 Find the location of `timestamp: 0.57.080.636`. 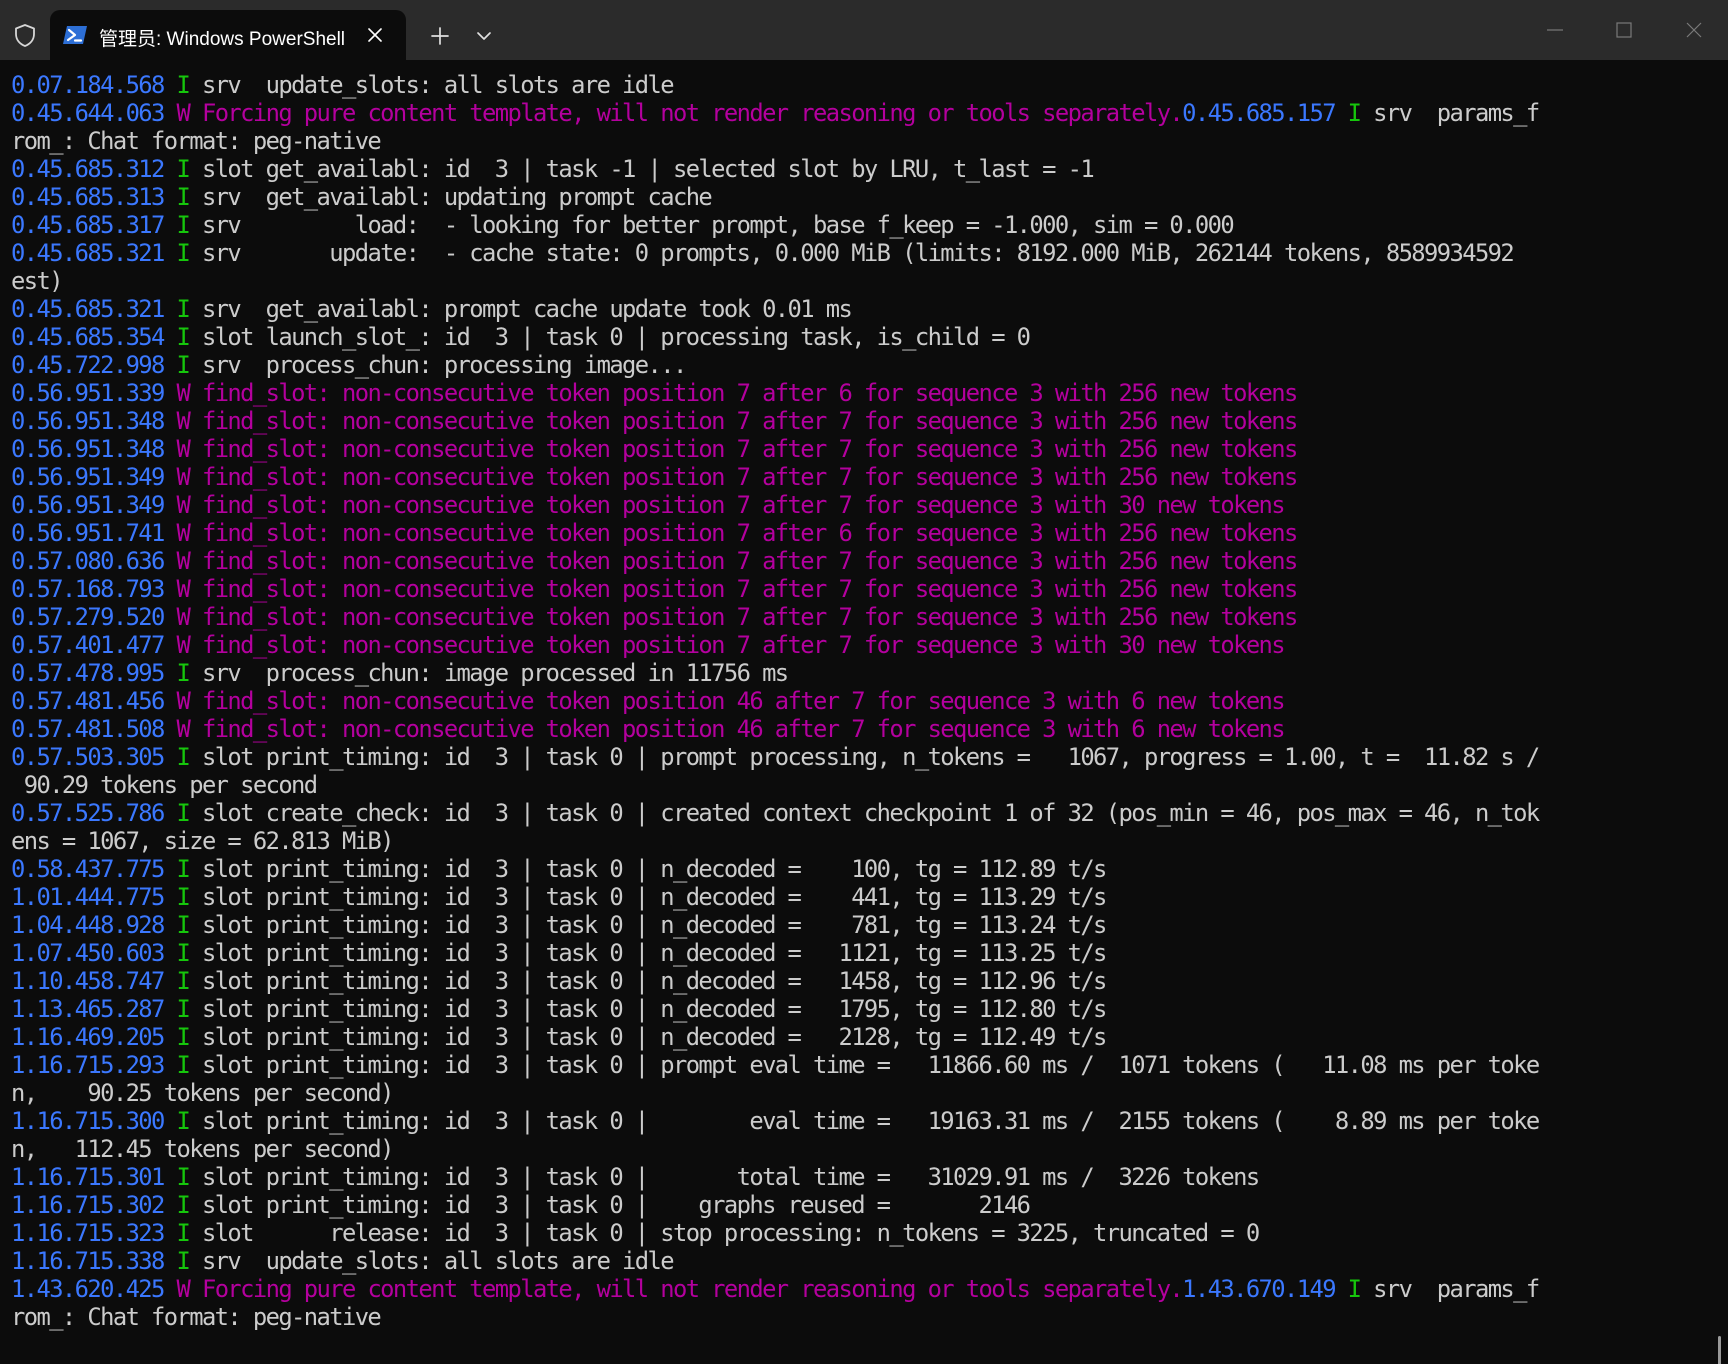

timestamp: 0.57.080.636 is located at coordinates (88, 561).